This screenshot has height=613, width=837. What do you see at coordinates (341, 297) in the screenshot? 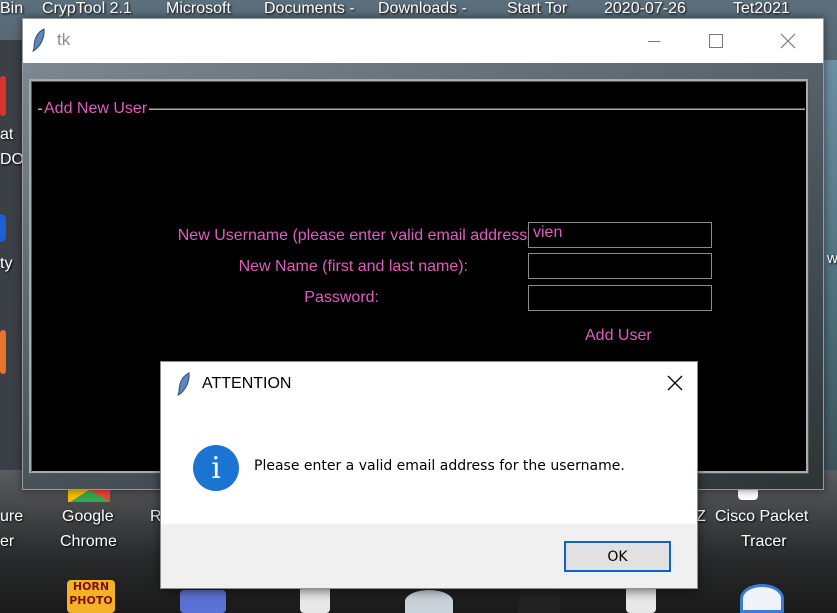
I see `password-label: Password:` at bounding box center [341, 297].